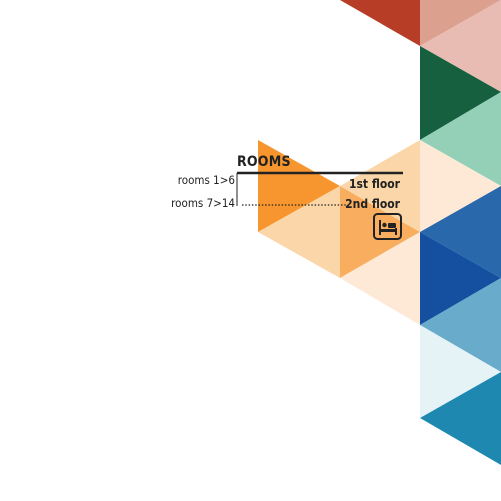  I want to click on first-floor-label: 1st floor, so click(374, 184).